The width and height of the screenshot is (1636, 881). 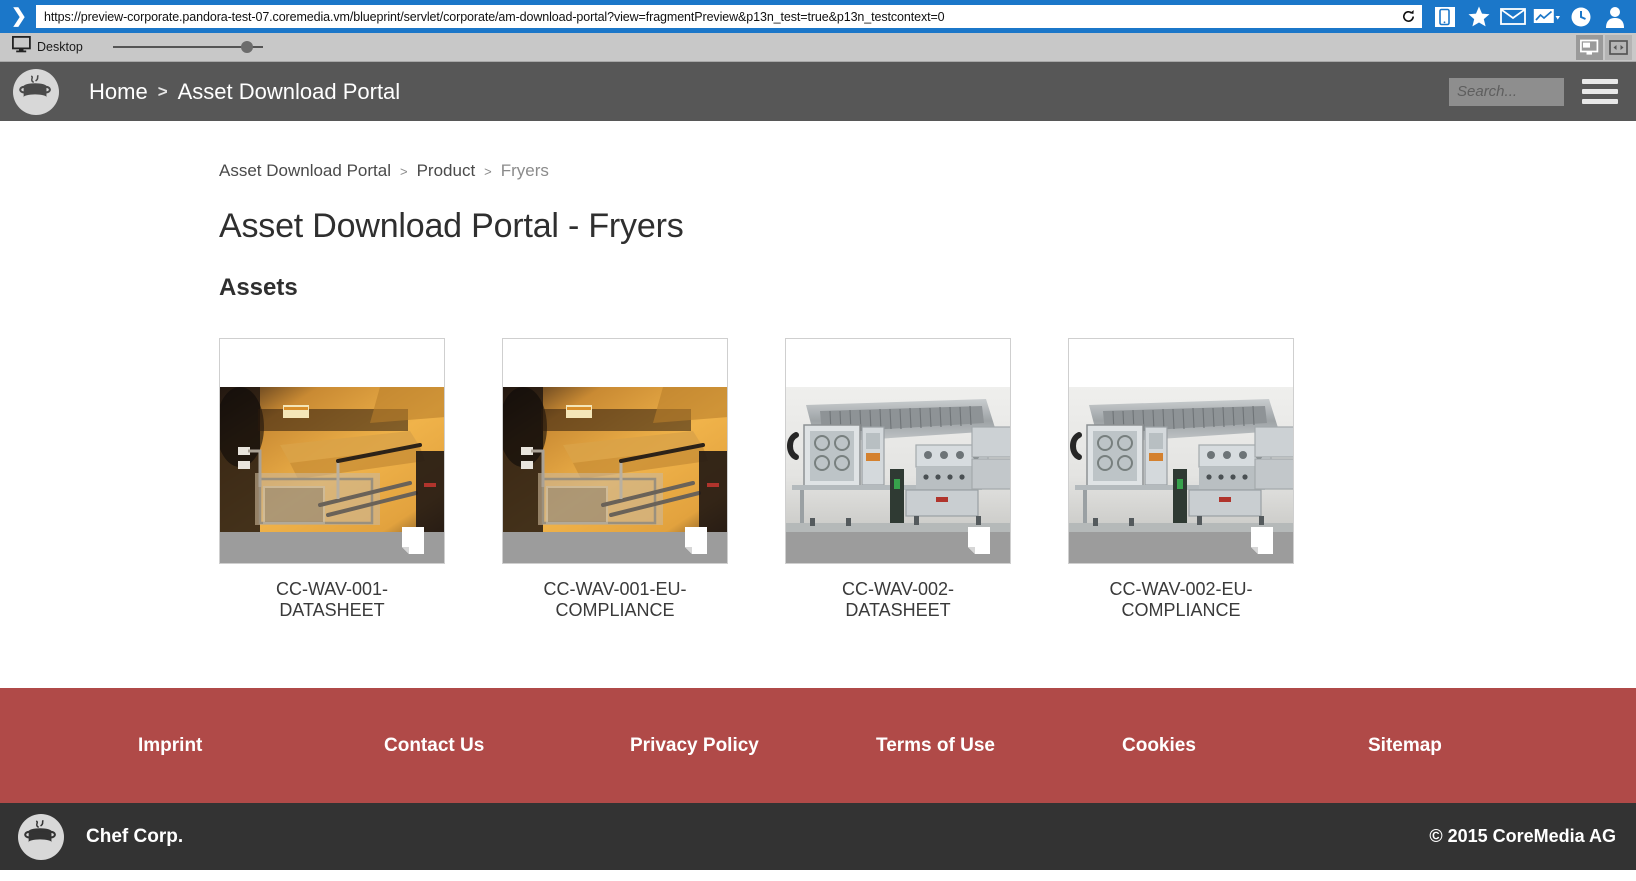 What do you see at coordinates (818, 47) in the screenshot?
I see `preview-toolbar: Desktop` at bounding box center [818, 47].